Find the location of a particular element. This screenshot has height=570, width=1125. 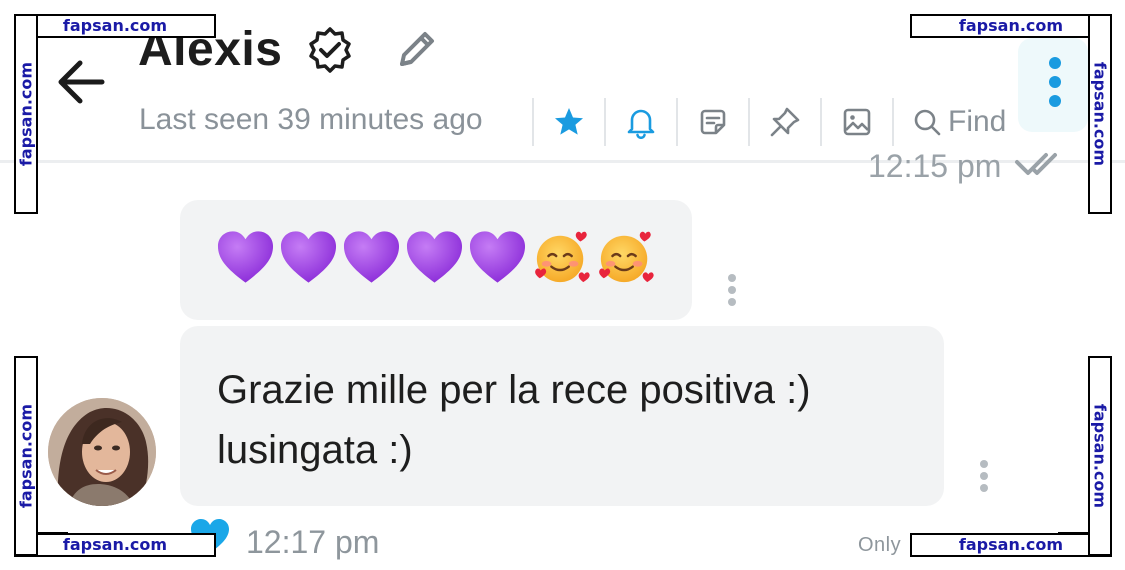

bell-icon is located at coordinates (641, 124).